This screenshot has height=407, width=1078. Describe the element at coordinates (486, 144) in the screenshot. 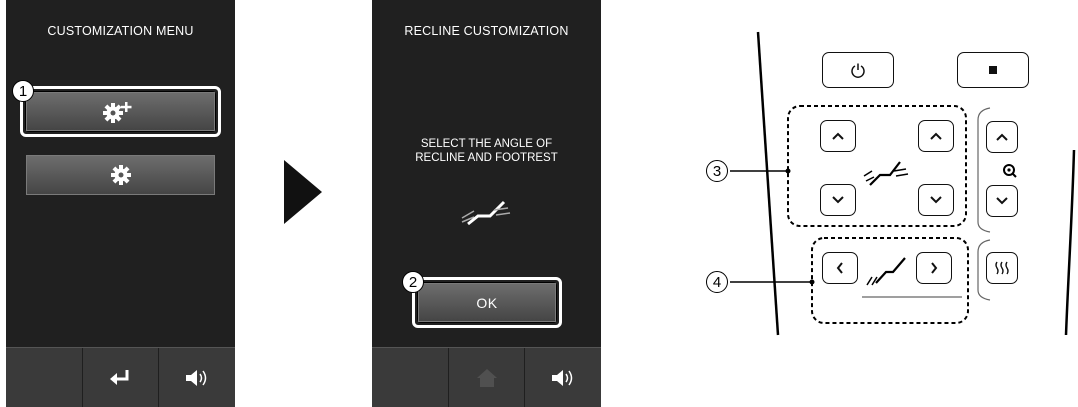

I see `message-line-1: SELECT THE ANGLE OF` at that location.